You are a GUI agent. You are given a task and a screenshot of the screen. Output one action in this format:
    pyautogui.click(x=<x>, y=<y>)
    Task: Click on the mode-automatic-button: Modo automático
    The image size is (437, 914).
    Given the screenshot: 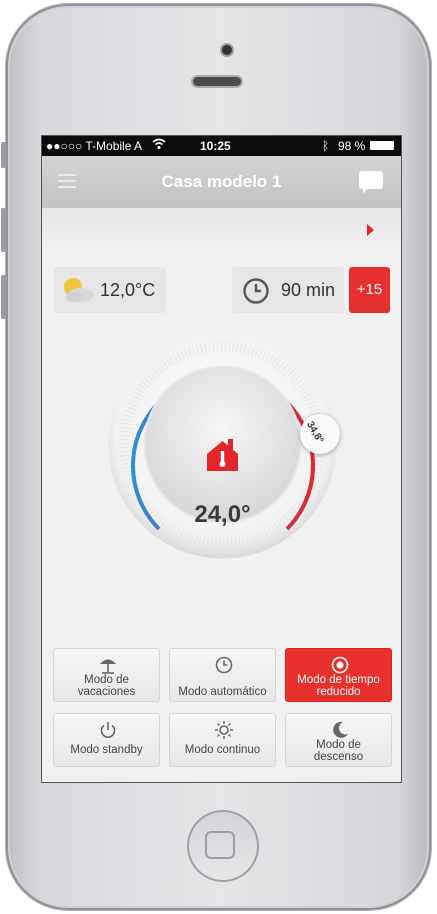 What is the action you would take?
    pyautogui.click(x=222, y=675)
    